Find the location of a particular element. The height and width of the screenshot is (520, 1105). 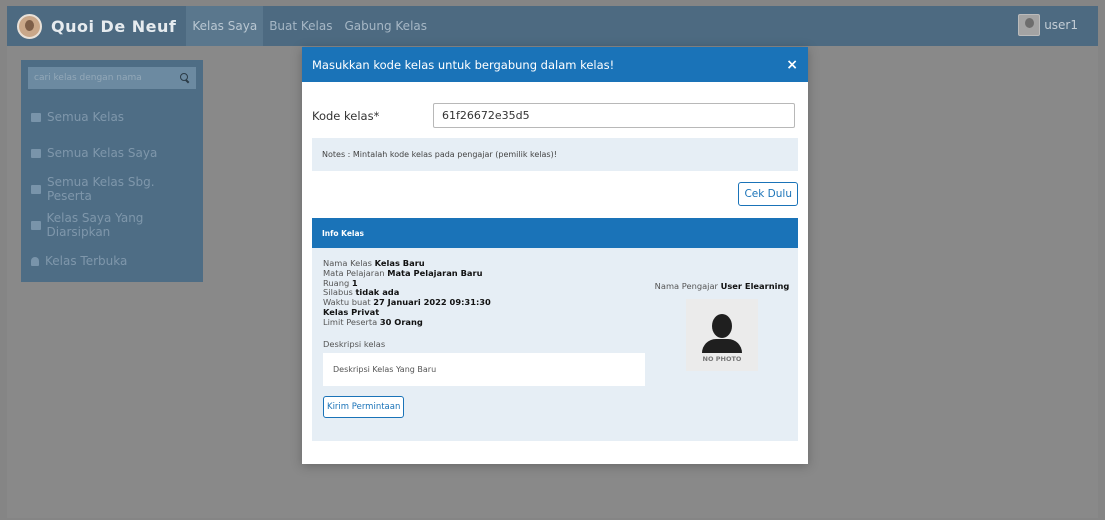

brand-name: Quoi De Neuf is located at coordinates (114, 26).